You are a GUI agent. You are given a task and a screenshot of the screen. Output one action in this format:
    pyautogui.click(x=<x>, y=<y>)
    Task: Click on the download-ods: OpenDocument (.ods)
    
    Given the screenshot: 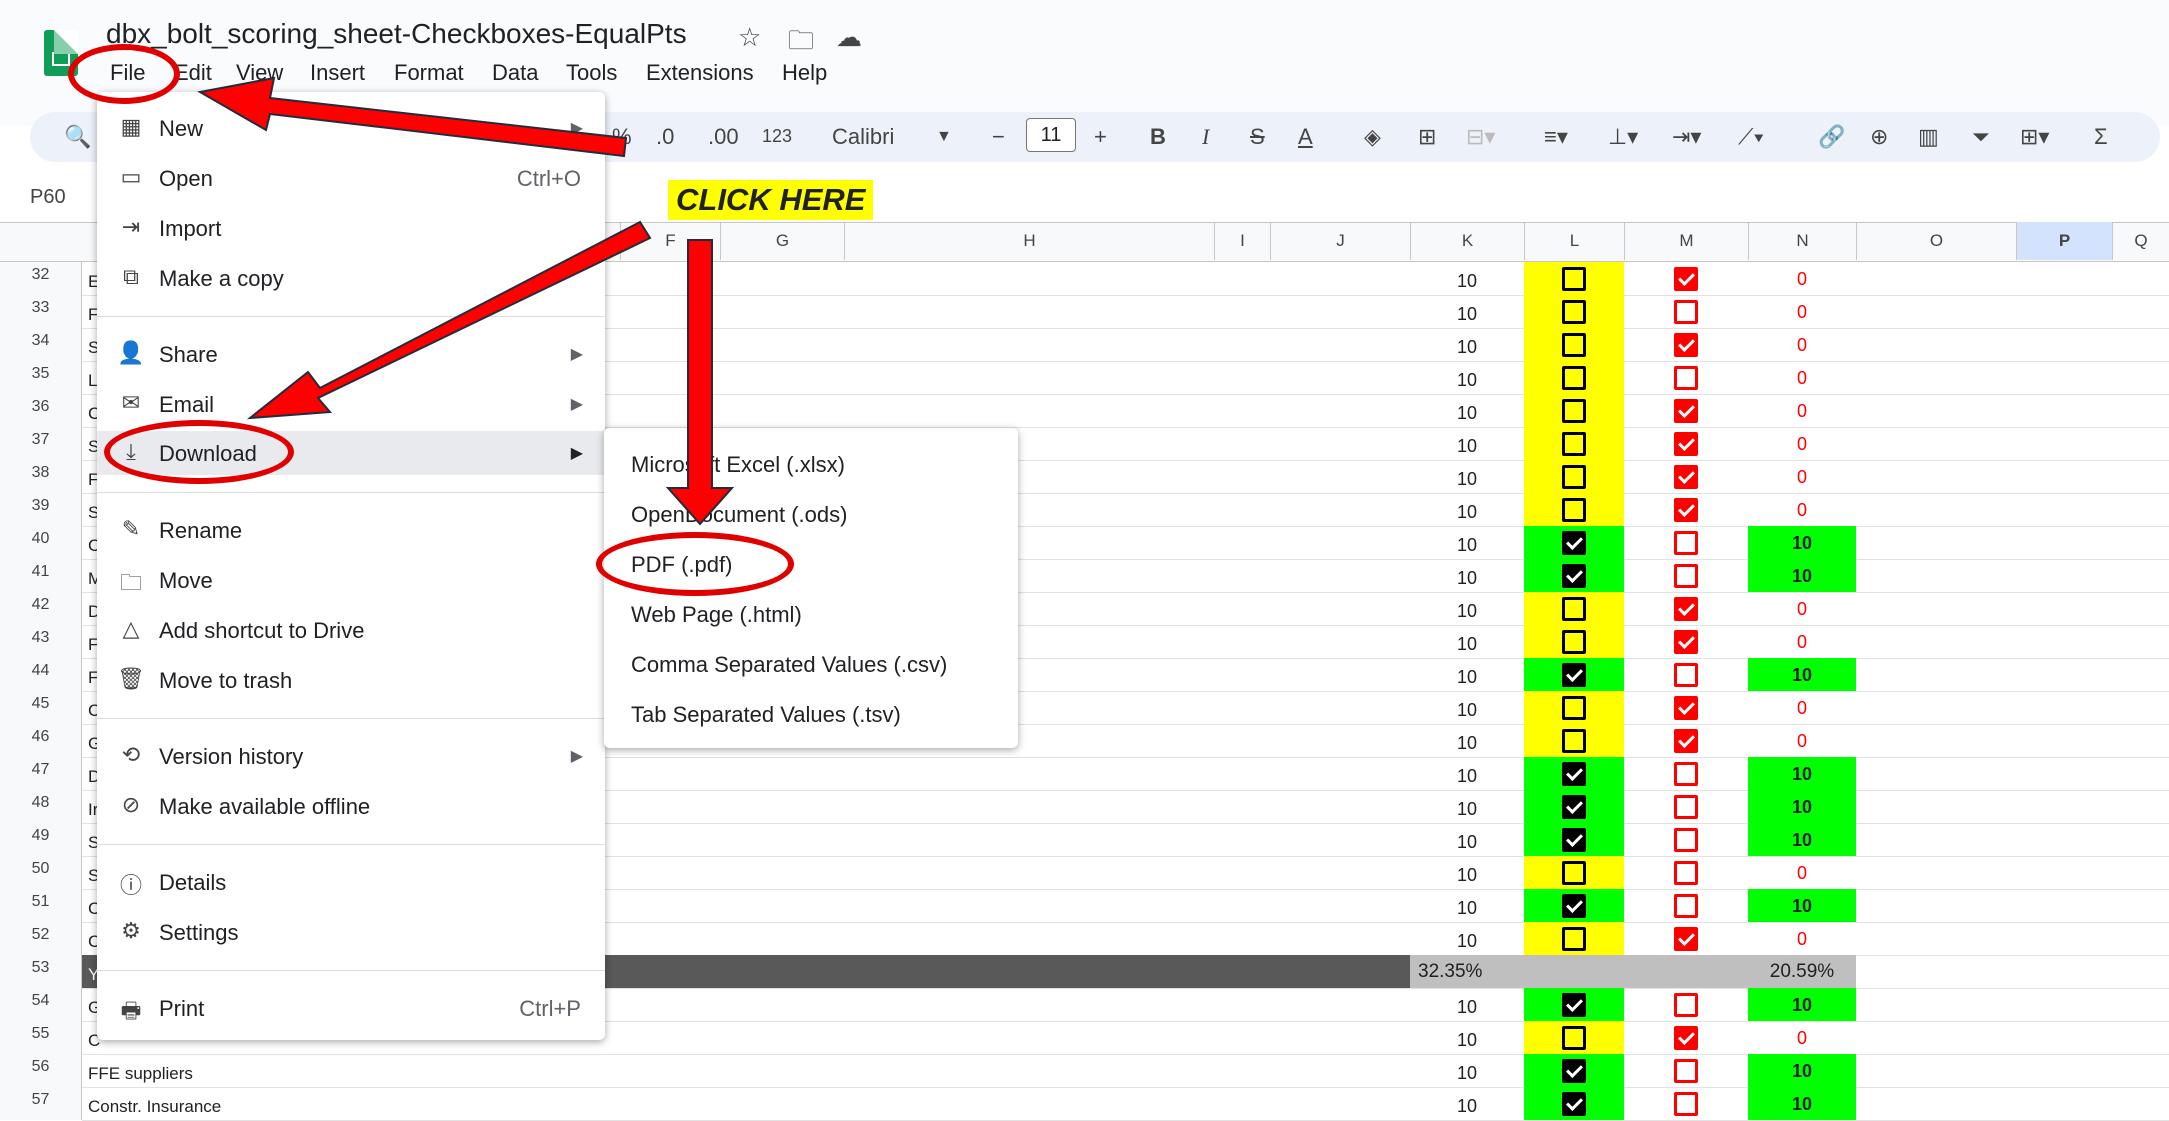 What is the action you would take?
    pyautogui.click(x=739, y=515)
    